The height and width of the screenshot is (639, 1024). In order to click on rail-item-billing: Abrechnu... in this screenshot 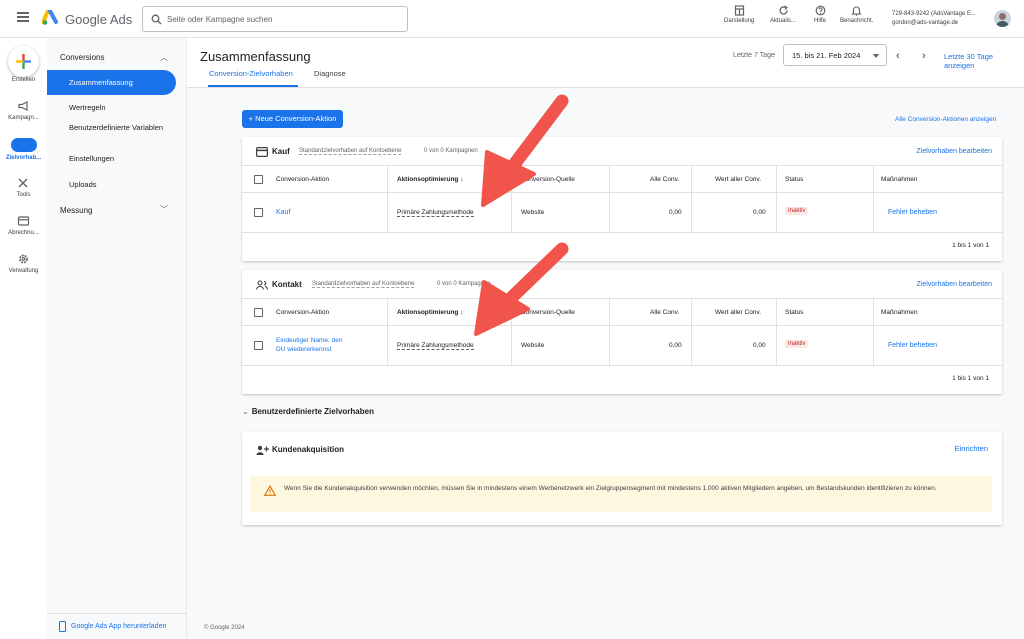, I will do `click(23, 225)`.